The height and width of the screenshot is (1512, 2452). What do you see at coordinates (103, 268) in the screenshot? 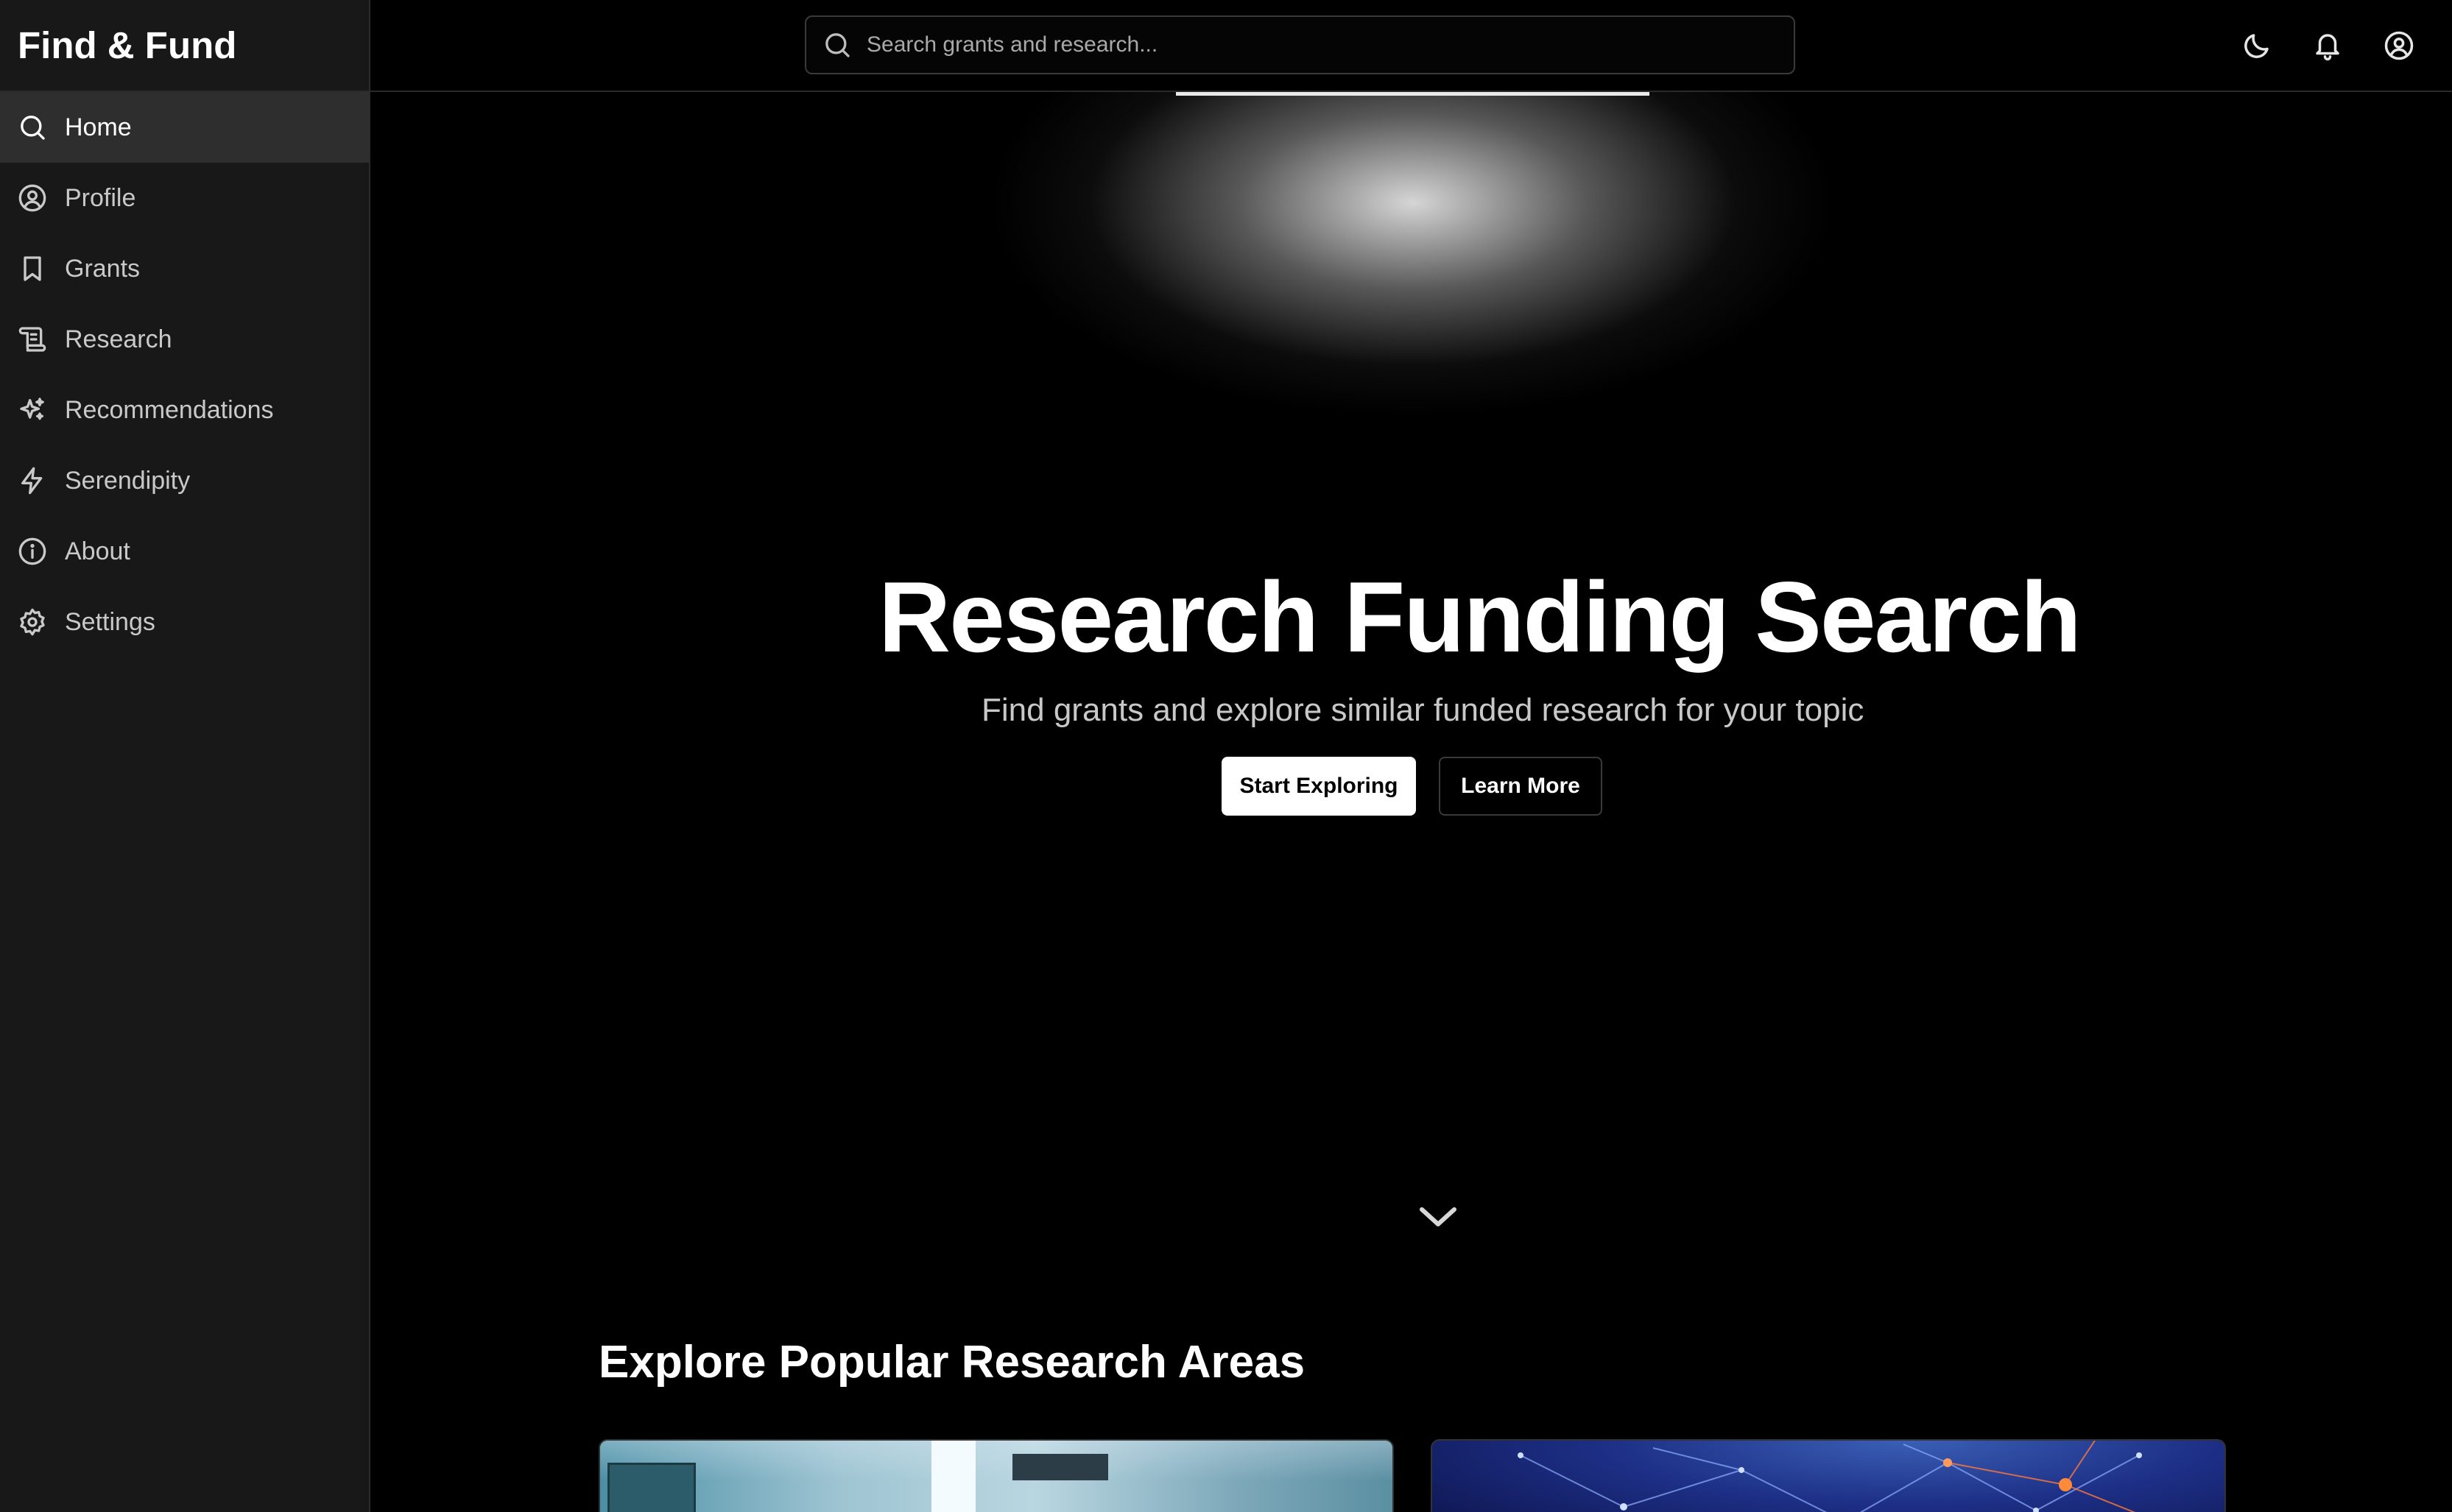
I see `sidebar-item-label: Grants` at bounding box center [103, 268].